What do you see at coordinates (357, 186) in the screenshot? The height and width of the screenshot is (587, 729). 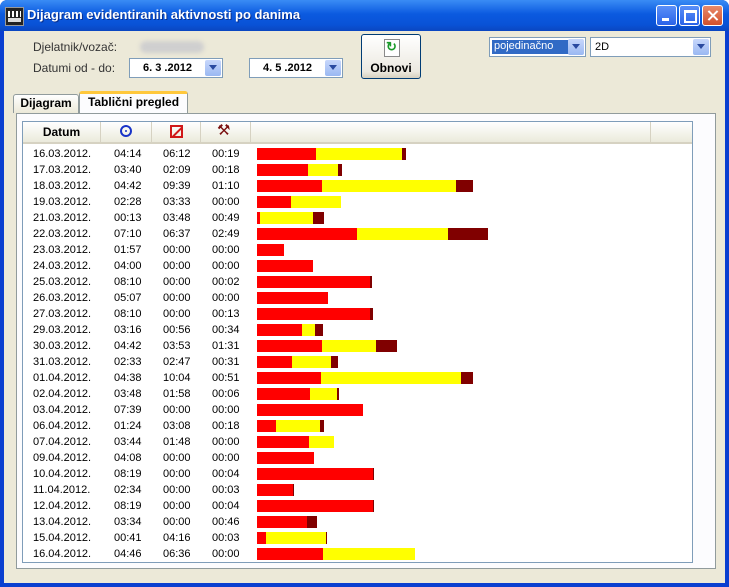 I see `table-row: 18.03.2012. 04:42 09:39 01:10` at bounding box center [357, 186].